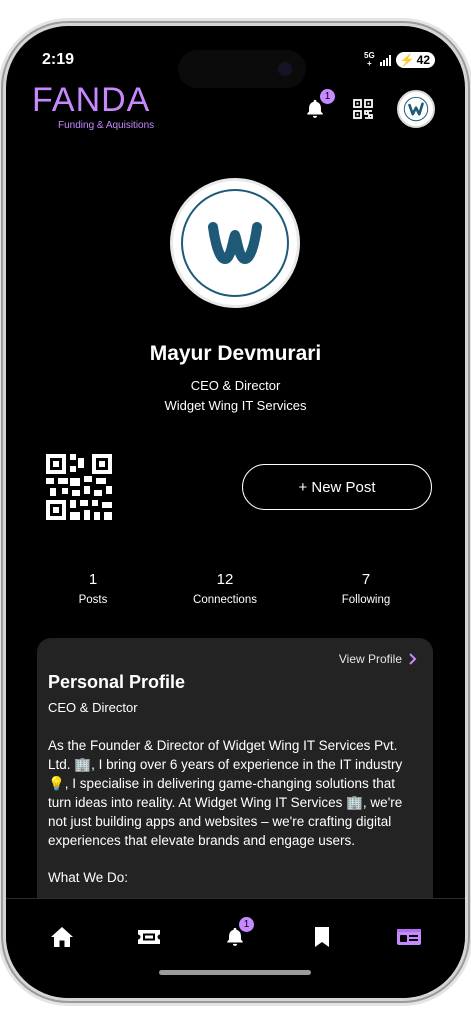 The image size is (471, 1024). Describe the element at coordinates (91, 100) in the screenshot. I see `brand-name: FANDA` at that location.